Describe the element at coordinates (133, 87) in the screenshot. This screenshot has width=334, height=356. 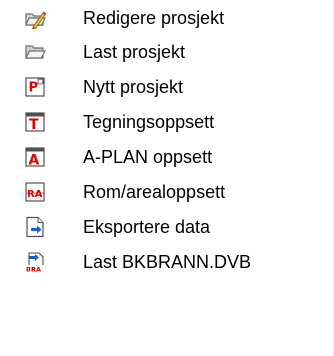
I see `menu-item-label: Nytt prosjekt` at that location.